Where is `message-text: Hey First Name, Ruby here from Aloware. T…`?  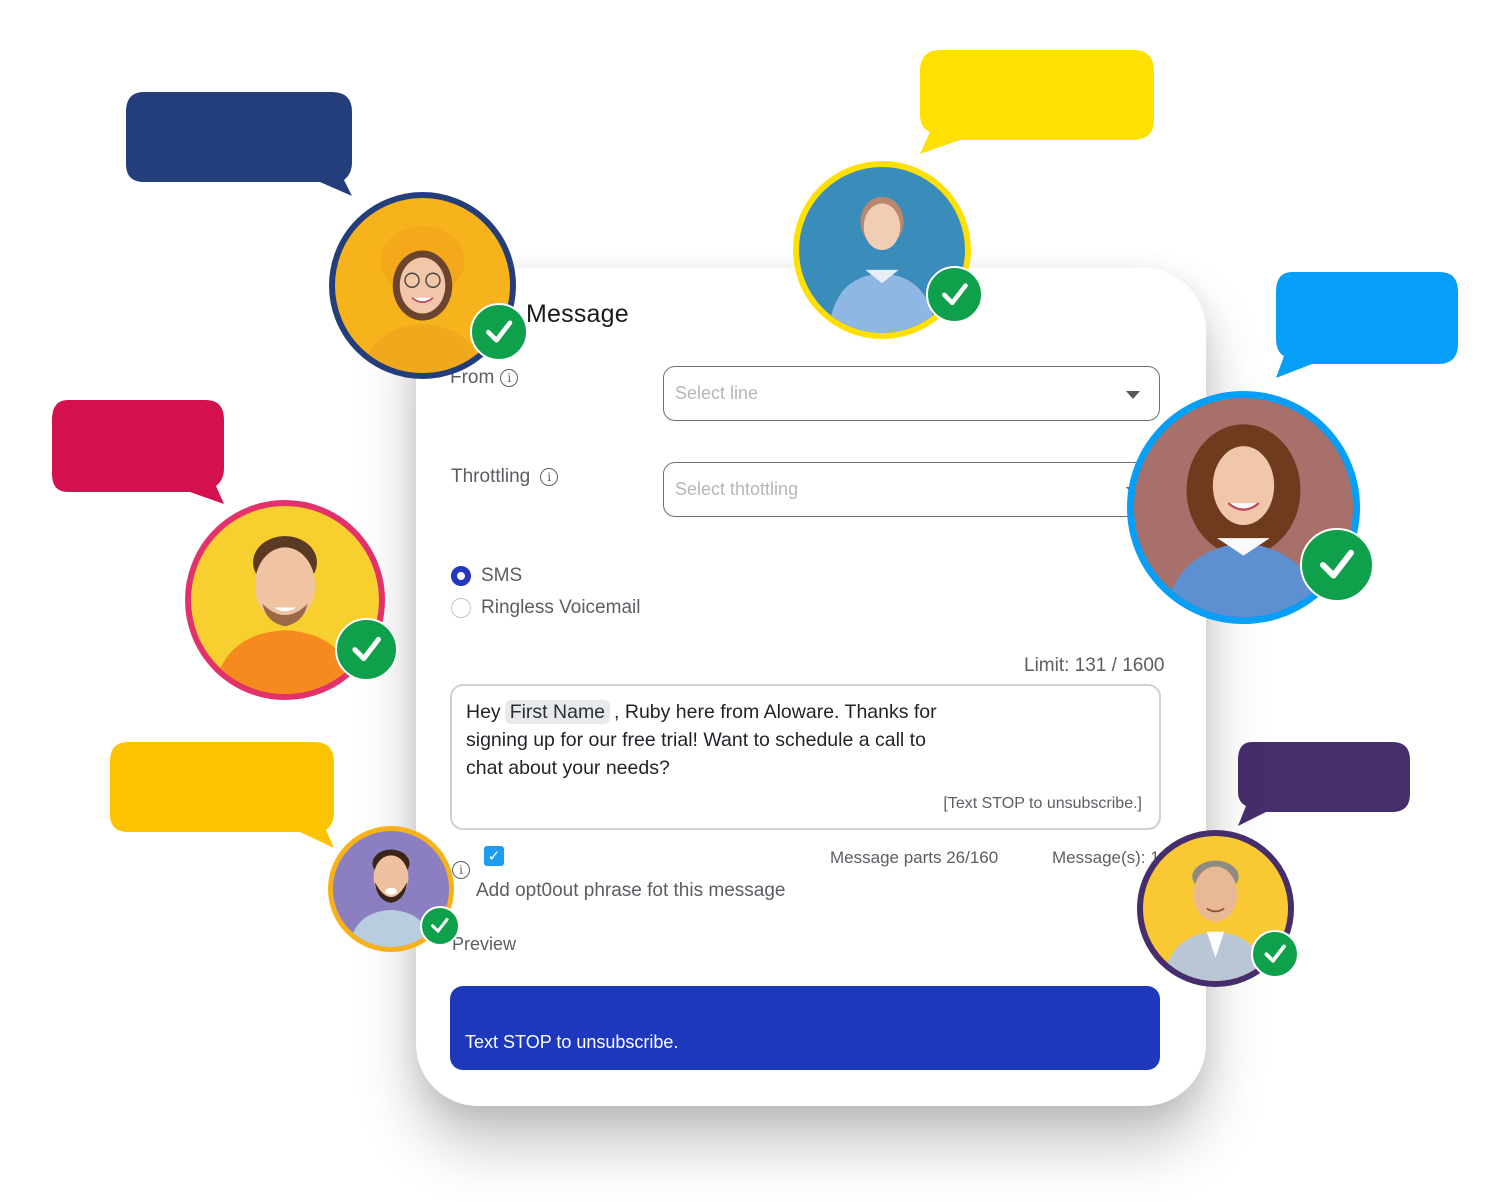 message-text: Hey First Name, Ruby here from Aloware. T… is located at coordinates (716, 740).